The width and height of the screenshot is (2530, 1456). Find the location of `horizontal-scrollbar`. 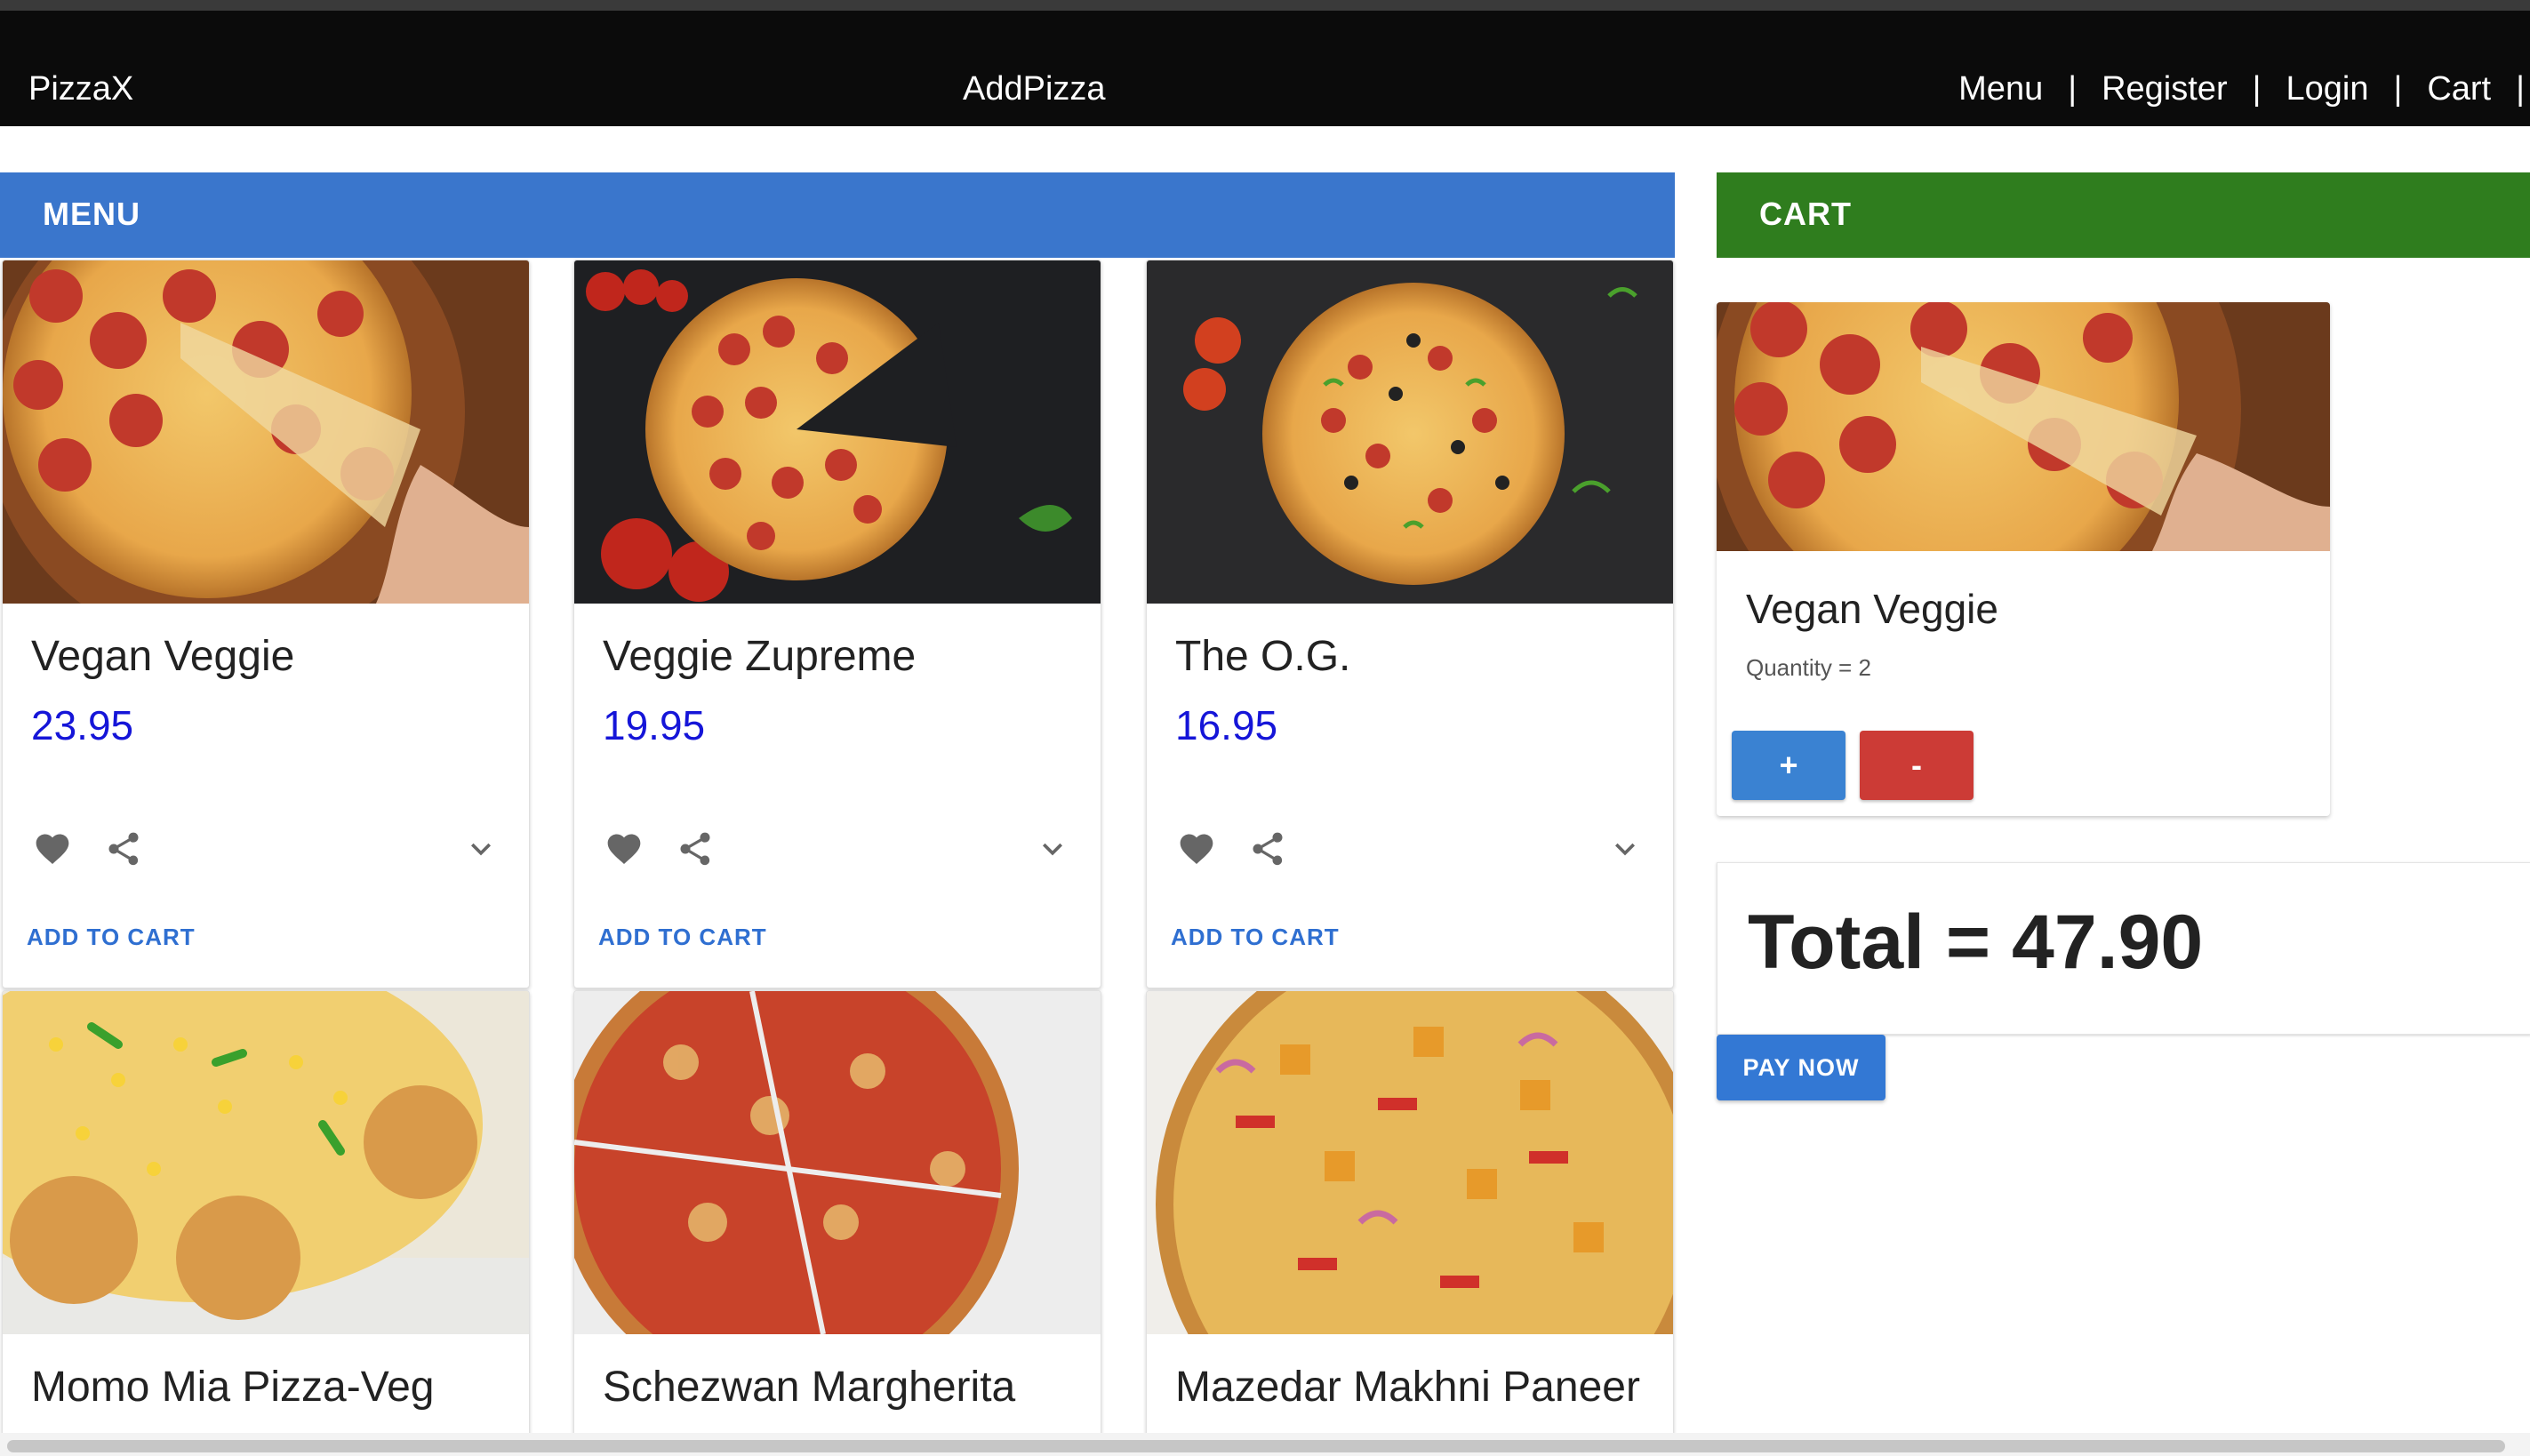

horizontal-scrollbar is located at coordinates (1265, 1444).